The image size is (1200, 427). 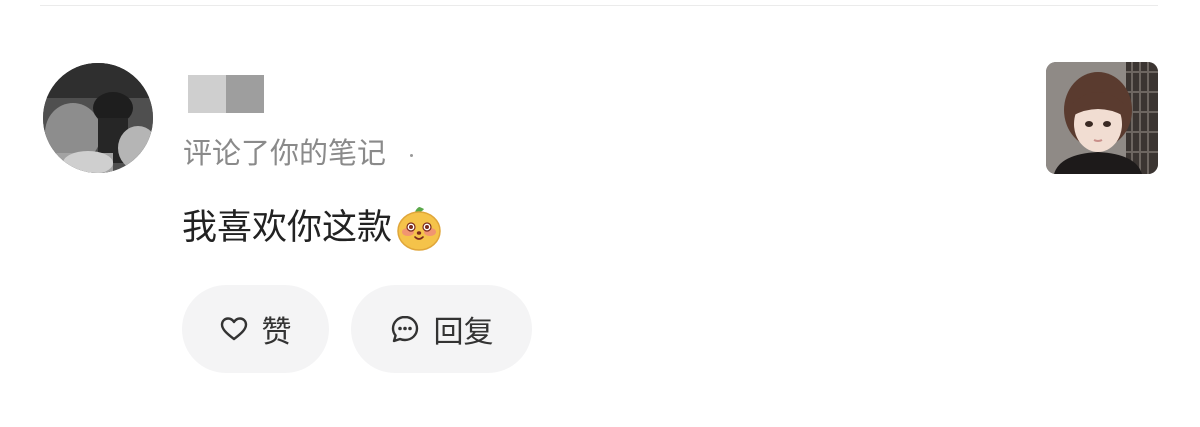 What do you see at coordinates (405, 329) in the screenshot?
I see `chat-bubble-icon` at bounding box center [405, 329].